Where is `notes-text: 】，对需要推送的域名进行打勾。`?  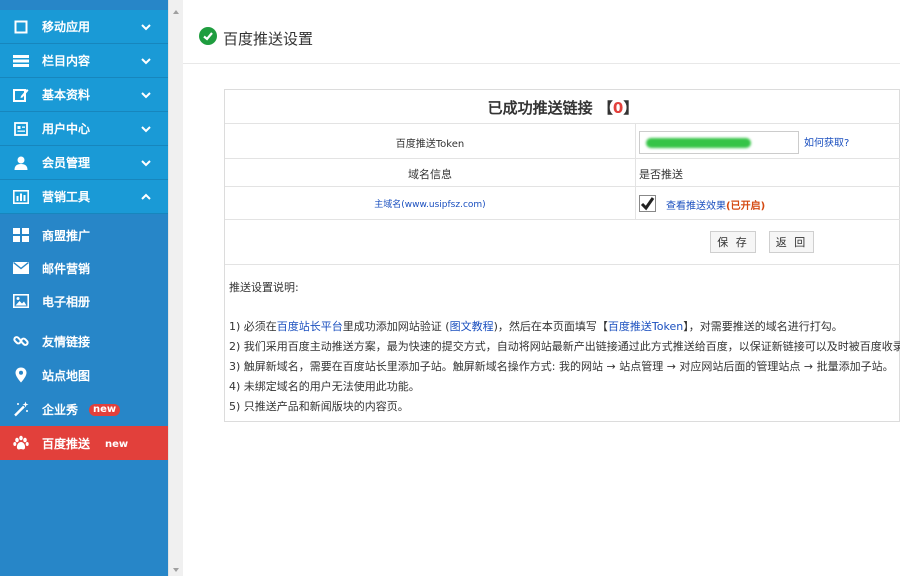
notes-text: 】，对需要推送的域名进行打勾。 is located at coordinates (763, 326).